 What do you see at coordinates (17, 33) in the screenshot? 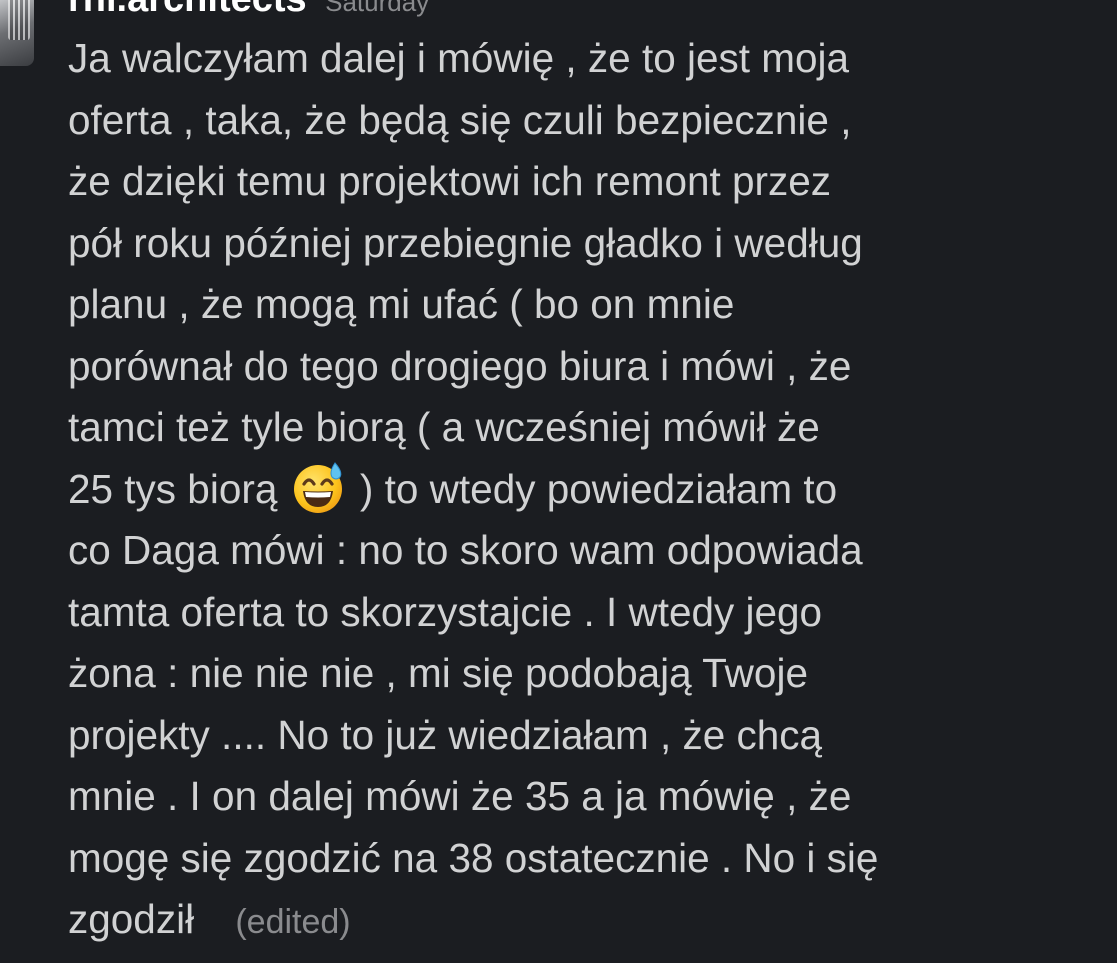
I see `sender-avatar` at bounding box center [17, 33].